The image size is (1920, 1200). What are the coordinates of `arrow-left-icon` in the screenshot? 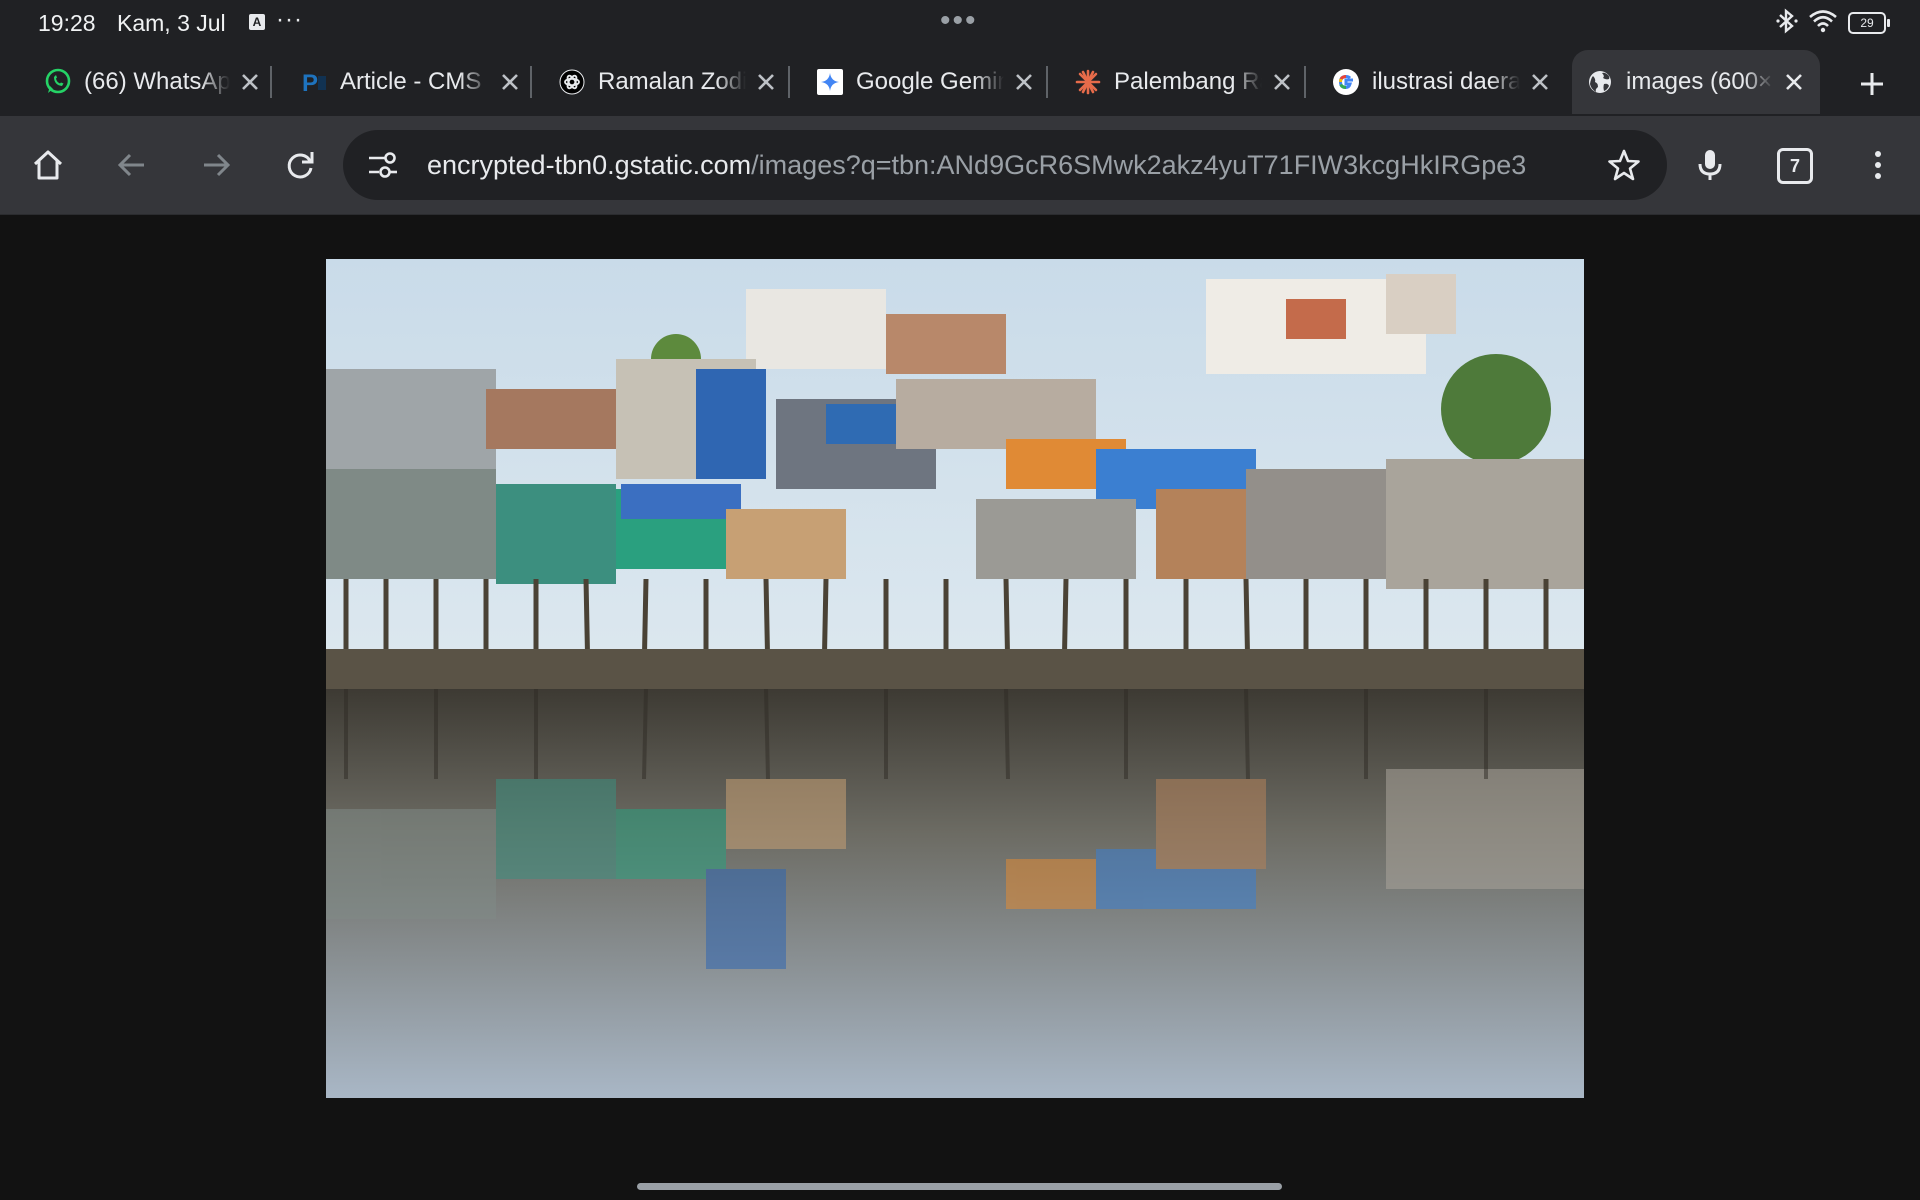 It's located at (130, 165).